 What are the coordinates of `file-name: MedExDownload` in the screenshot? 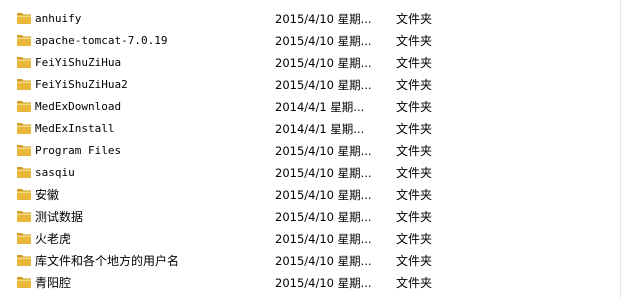 It's located at (78, 106).